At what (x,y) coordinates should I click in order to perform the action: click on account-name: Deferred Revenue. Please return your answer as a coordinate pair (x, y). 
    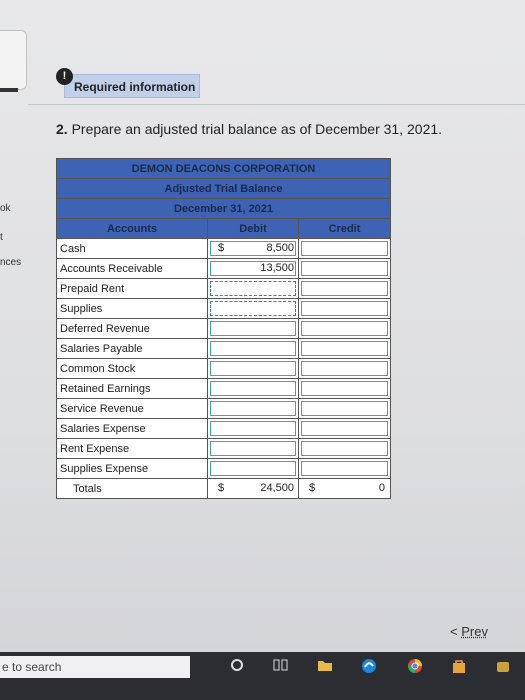
    Looking at the image, I should click on (132, 328).